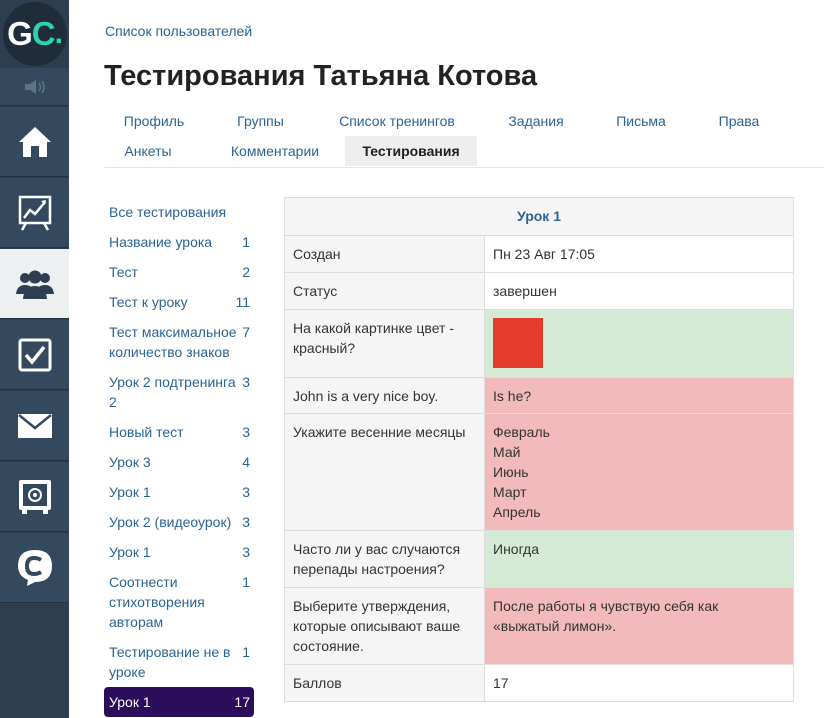  Describe the element at coordinates (154, 121) in the screenshot. I see `tab-profile: Профиль` at that location.